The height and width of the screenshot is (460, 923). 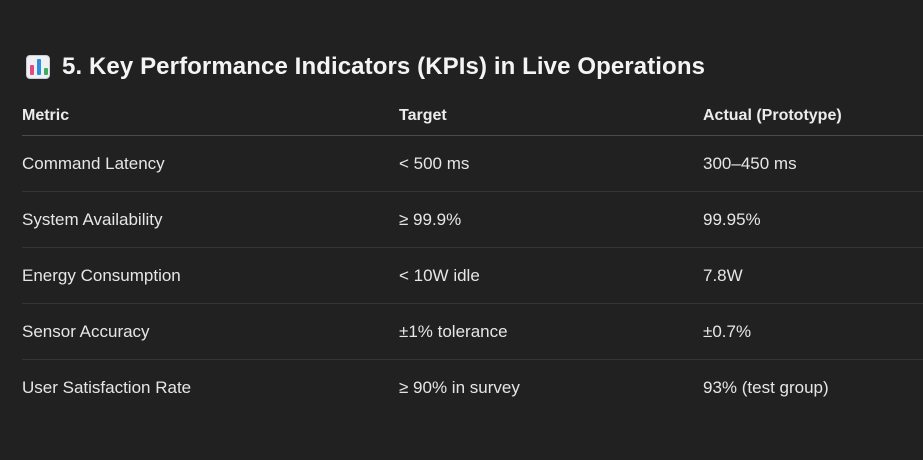 What do you see at coordinates (551, 219) in the screenshot?
I see `target-cell: ≥ 99.9%` at bounding box center [551, 219].